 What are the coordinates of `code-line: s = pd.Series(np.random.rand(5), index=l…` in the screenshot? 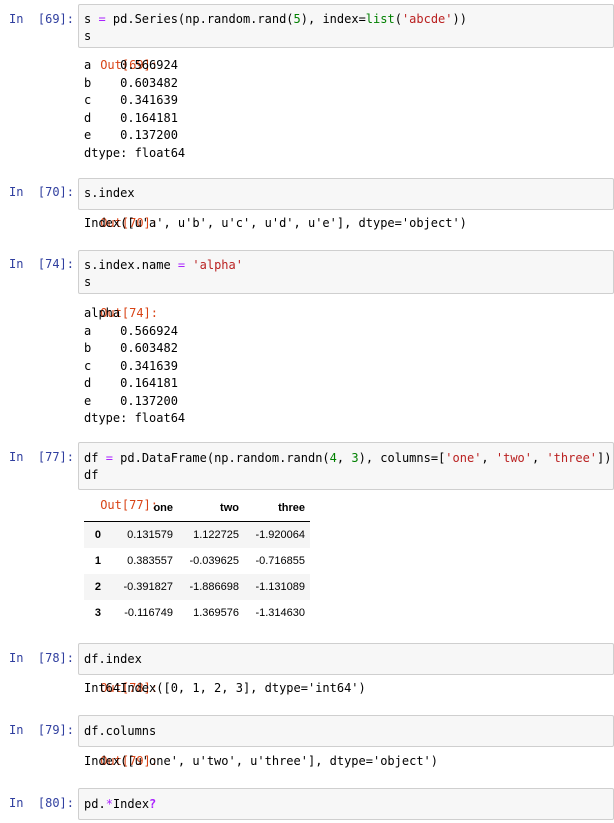 It's located at (275, 19).